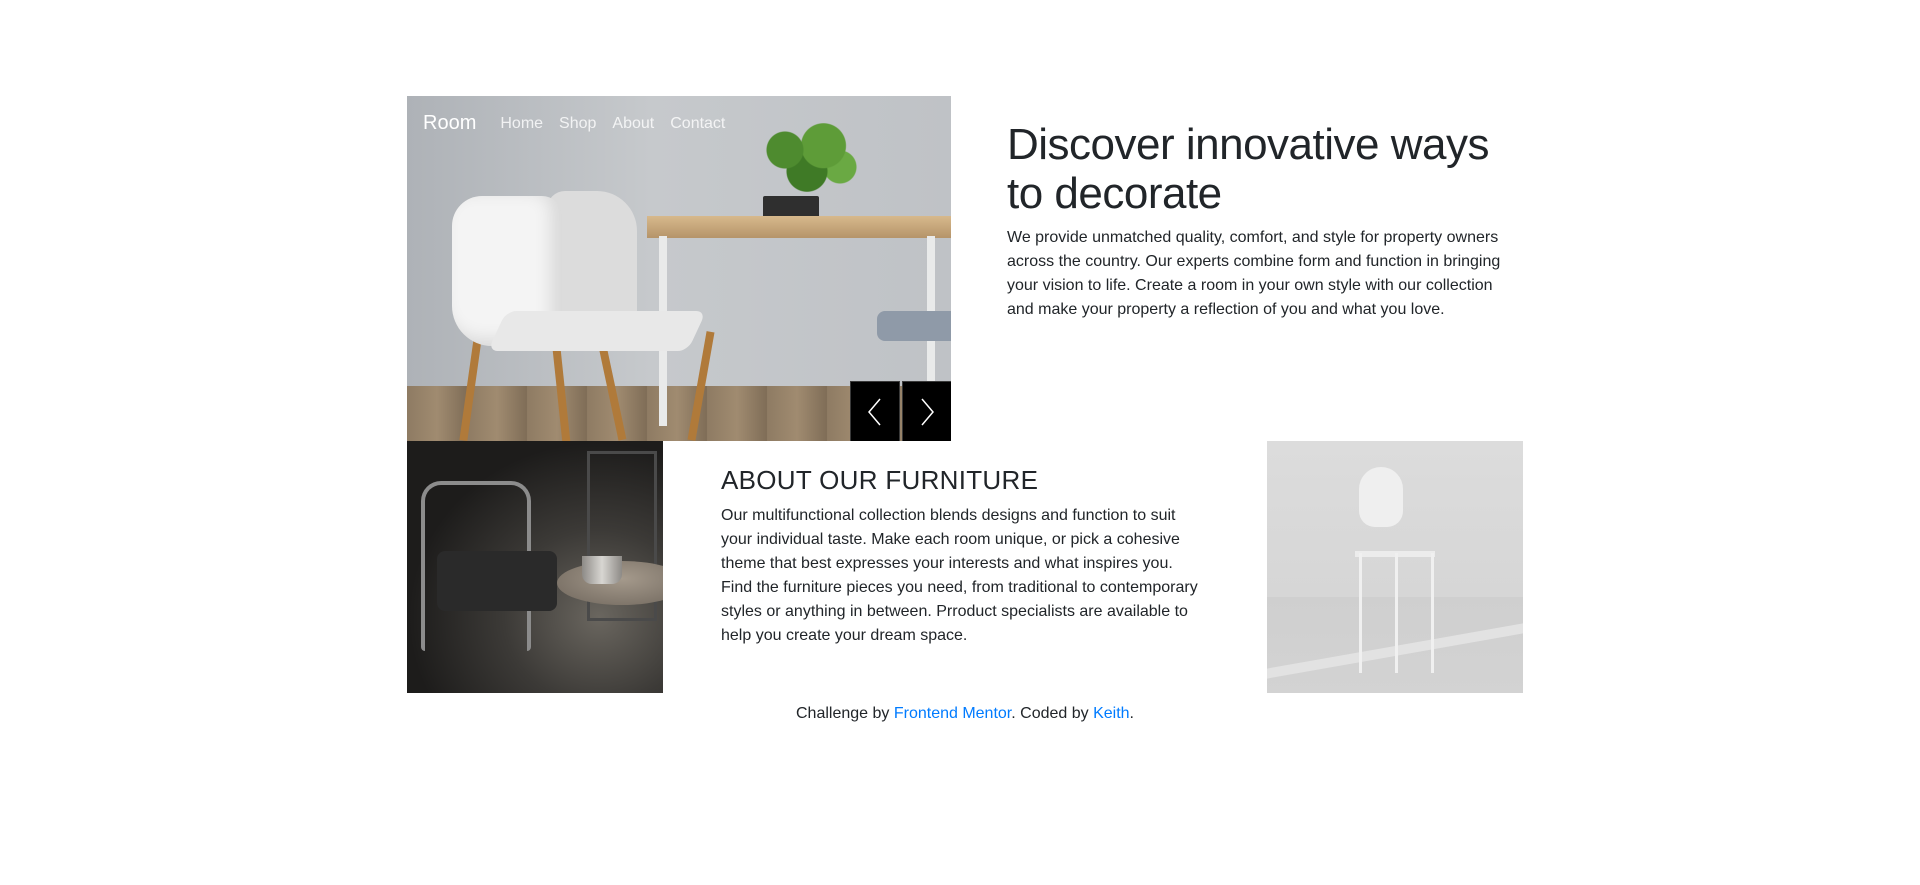  I want to click on footer-suffix: ., so click(1131, 713).